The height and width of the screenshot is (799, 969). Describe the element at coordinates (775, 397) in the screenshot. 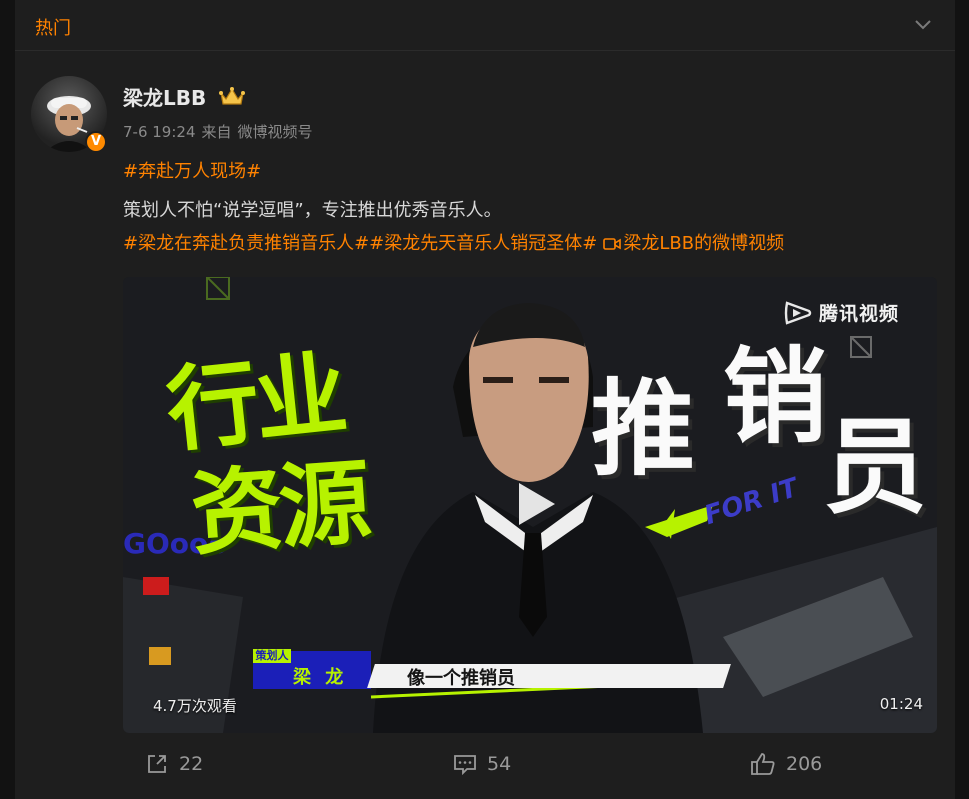

I see `overlay-text: 销` at that location.